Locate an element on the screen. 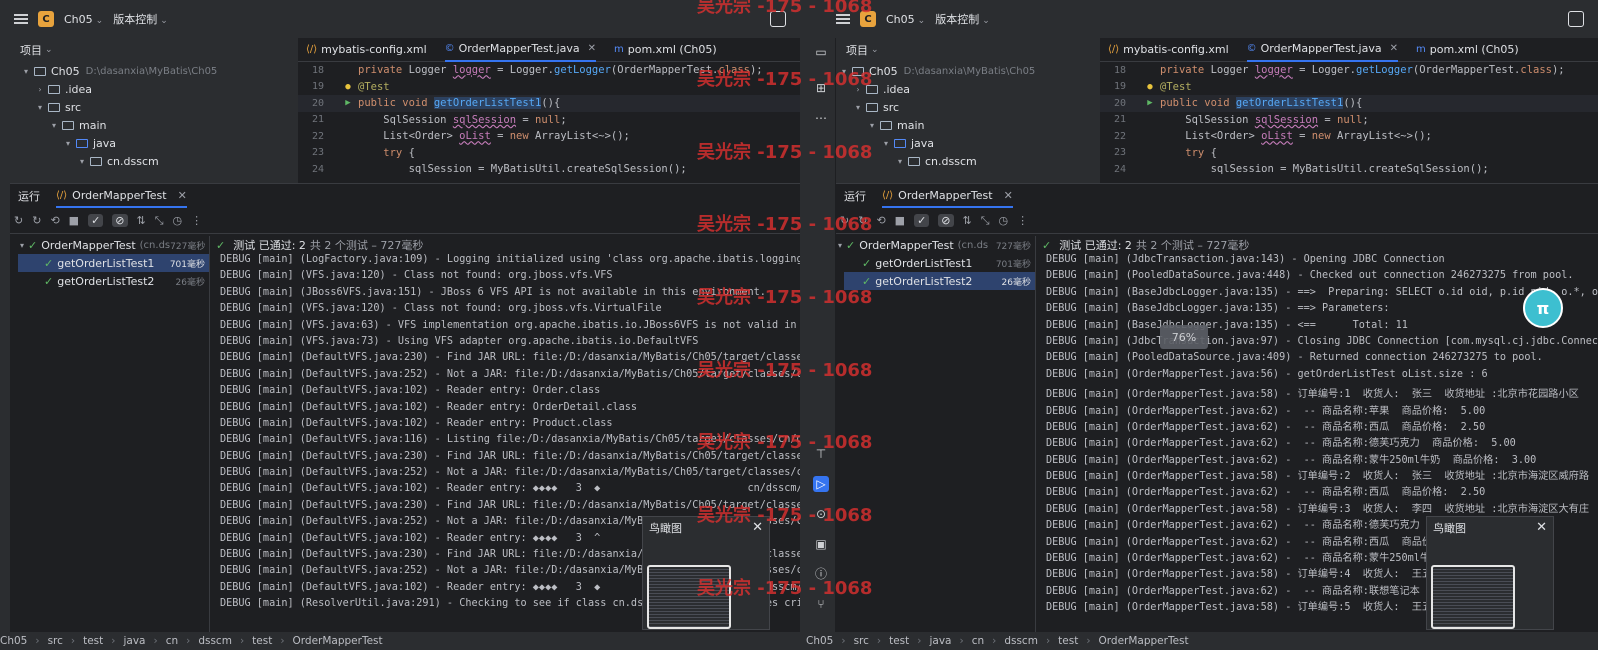 This screenshot has height=650, width=1598. fullscreen-icon is located at coordinates (1576, 19).